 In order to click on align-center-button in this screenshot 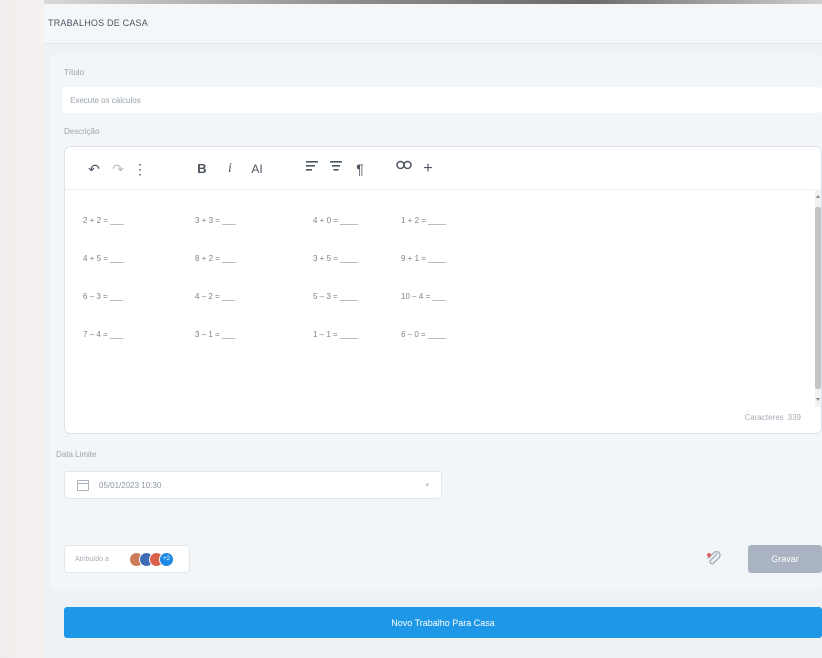, I will do `click(336, 169)`.